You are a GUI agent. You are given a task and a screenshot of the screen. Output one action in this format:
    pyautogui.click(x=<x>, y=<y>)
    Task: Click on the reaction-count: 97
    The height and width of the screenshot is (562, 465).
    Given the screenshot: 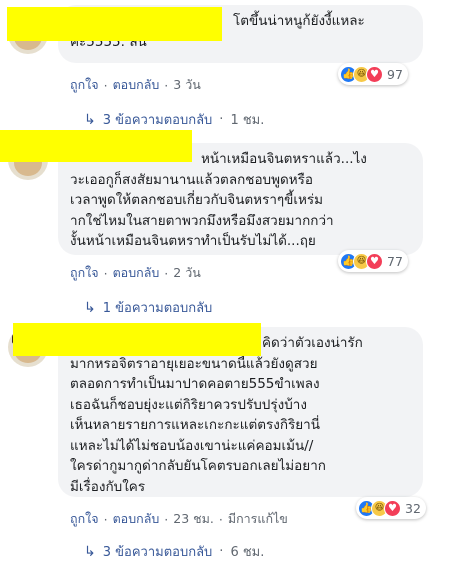 What is the action you would take?
    pyautogui.click(x=395, y=74)
    